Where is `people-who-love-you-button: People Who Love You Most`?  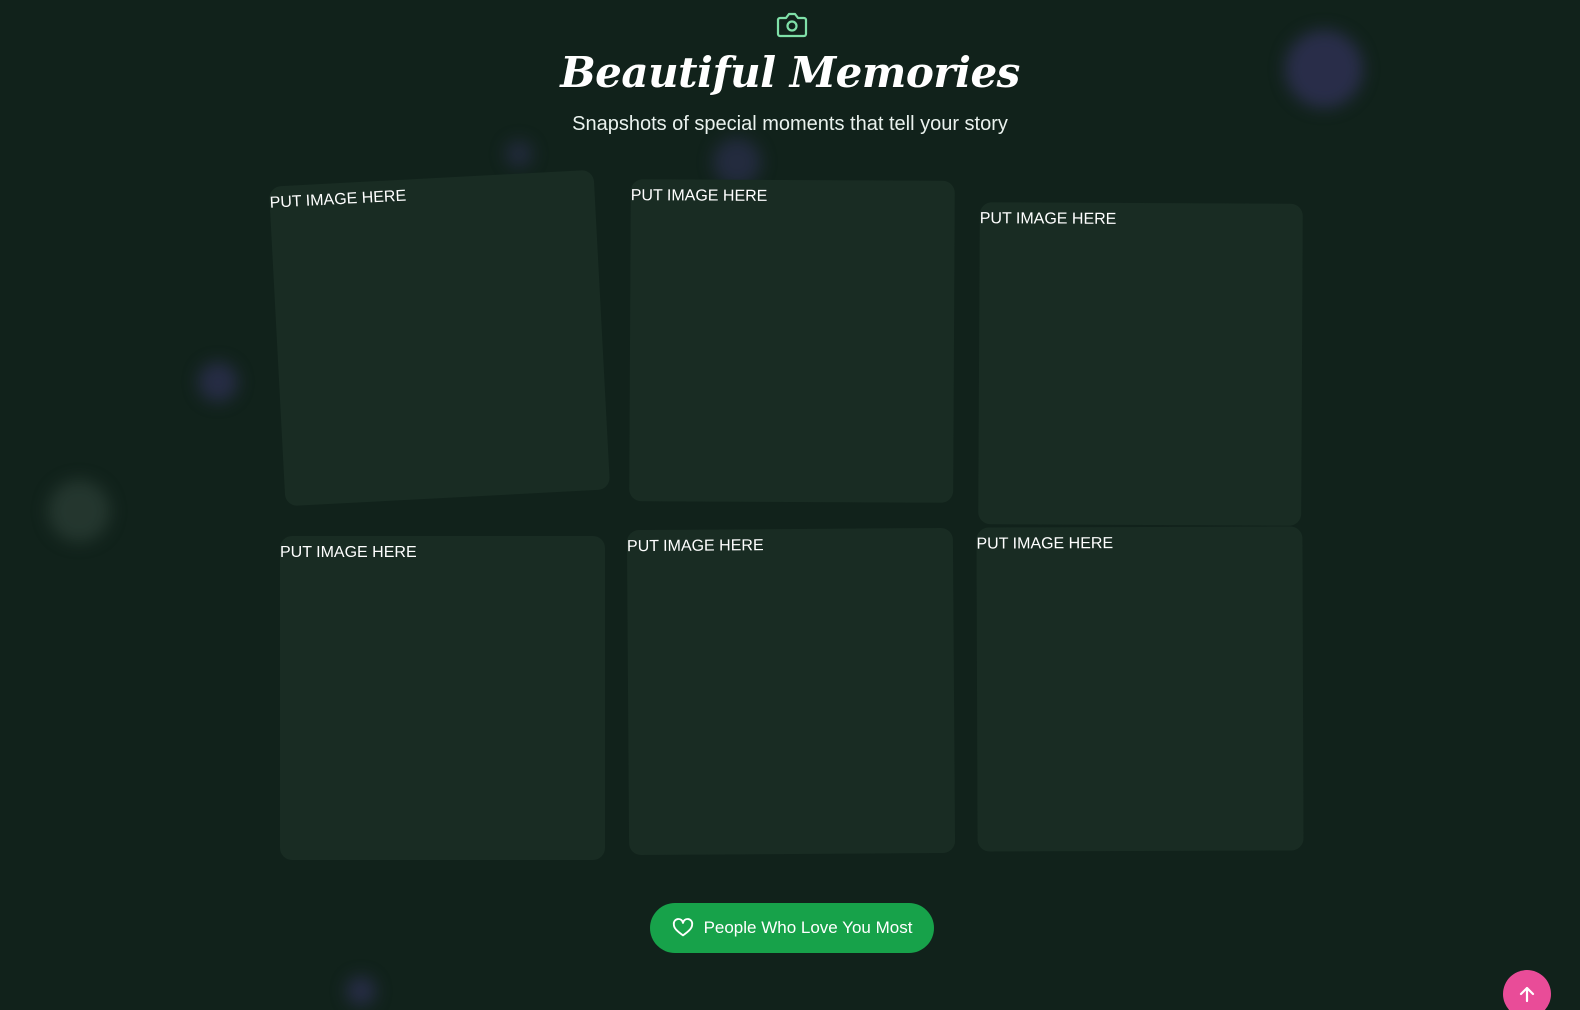
people-who-love-you-button: People Who Love You Most is located at coordinates (792, 928).